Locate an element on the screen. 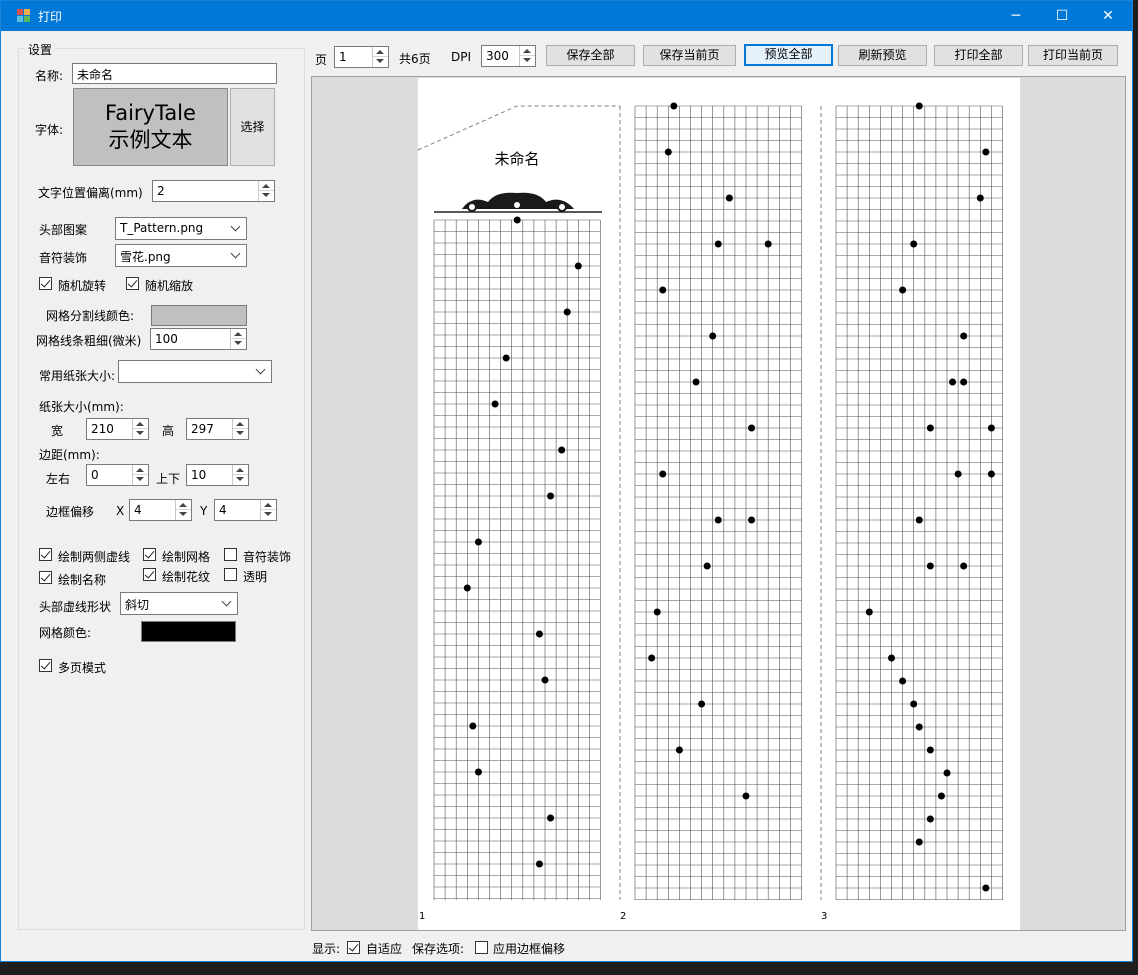 The width and height of the screenshot is (1138, 975). margin-tb-value: 10 is located at coordinates (199, 475).